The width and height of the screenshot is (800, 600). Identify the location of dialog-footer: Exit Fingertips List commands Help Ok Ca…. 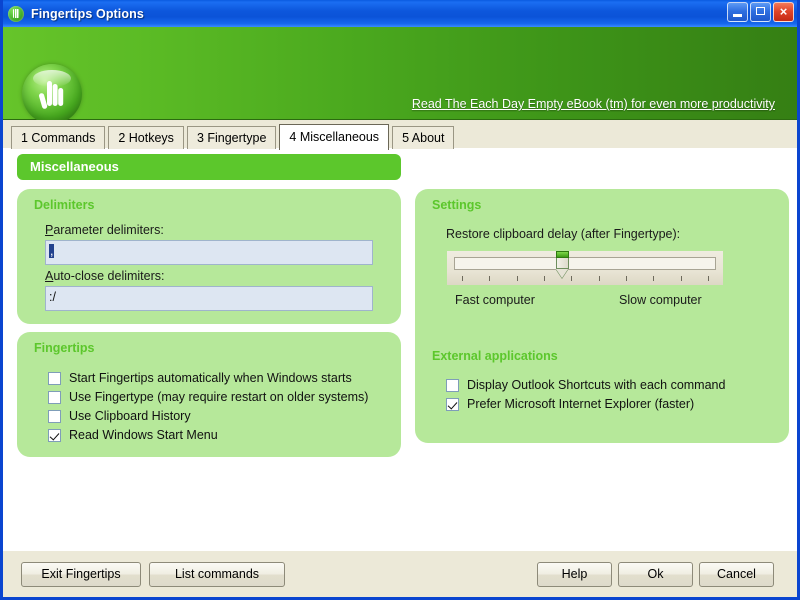
(400, 573).